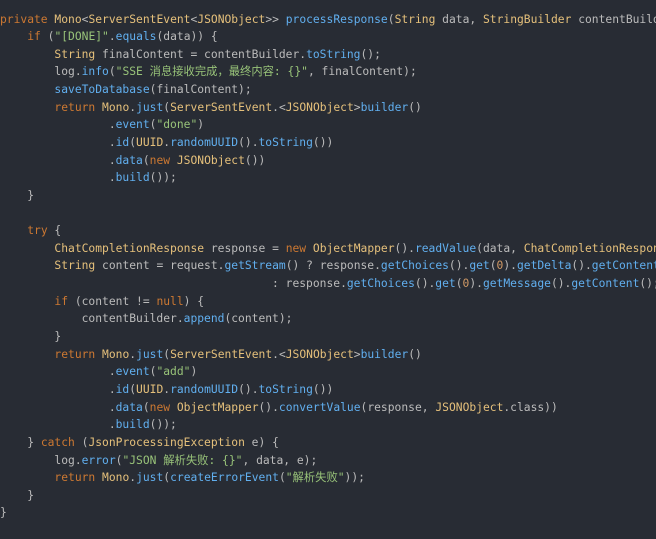 Image resolution: width=656 pixels, height=539 pixels. What do you see at coordinates (37, 231) in the screenshot?
I see `code-token-keyword: try` at bounding box center [37, 231].